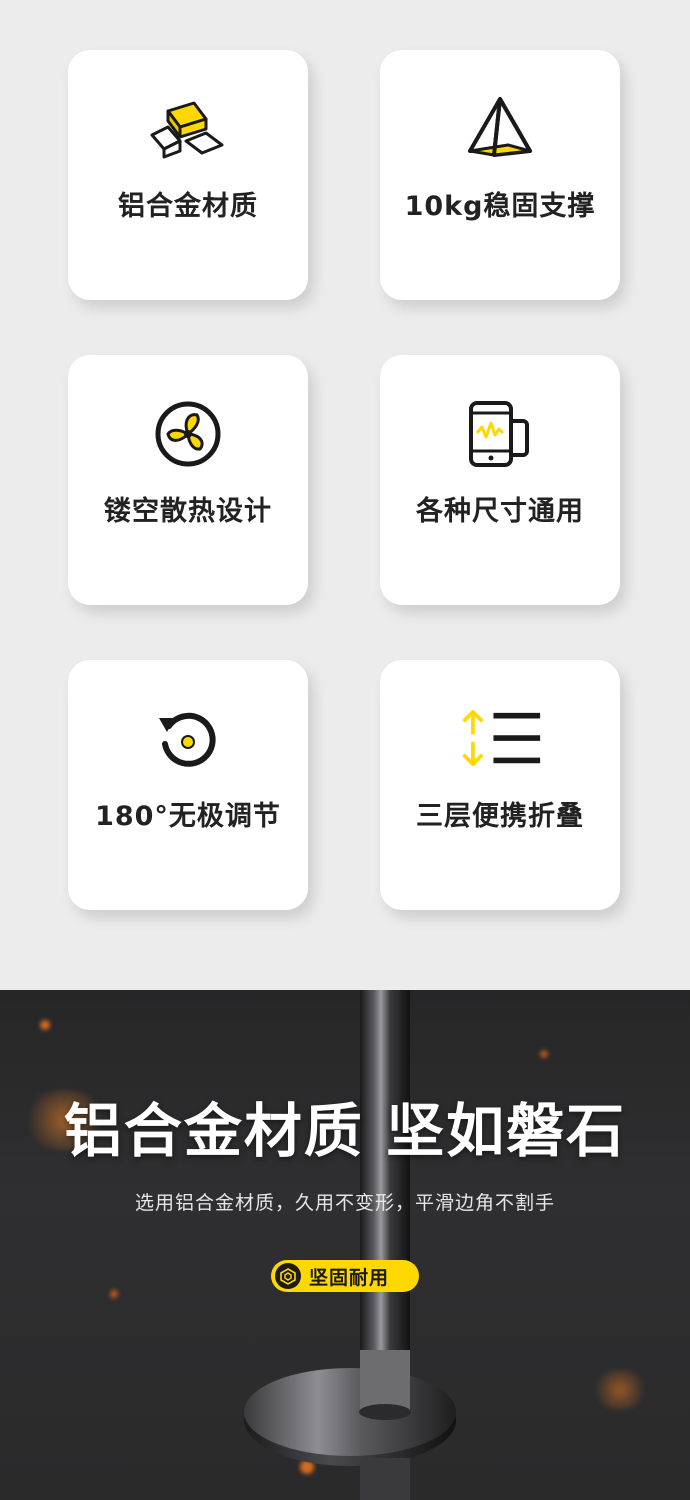 This screenshot has width=690, height=1500. I want to click on stand-base, so click(350, 1425).